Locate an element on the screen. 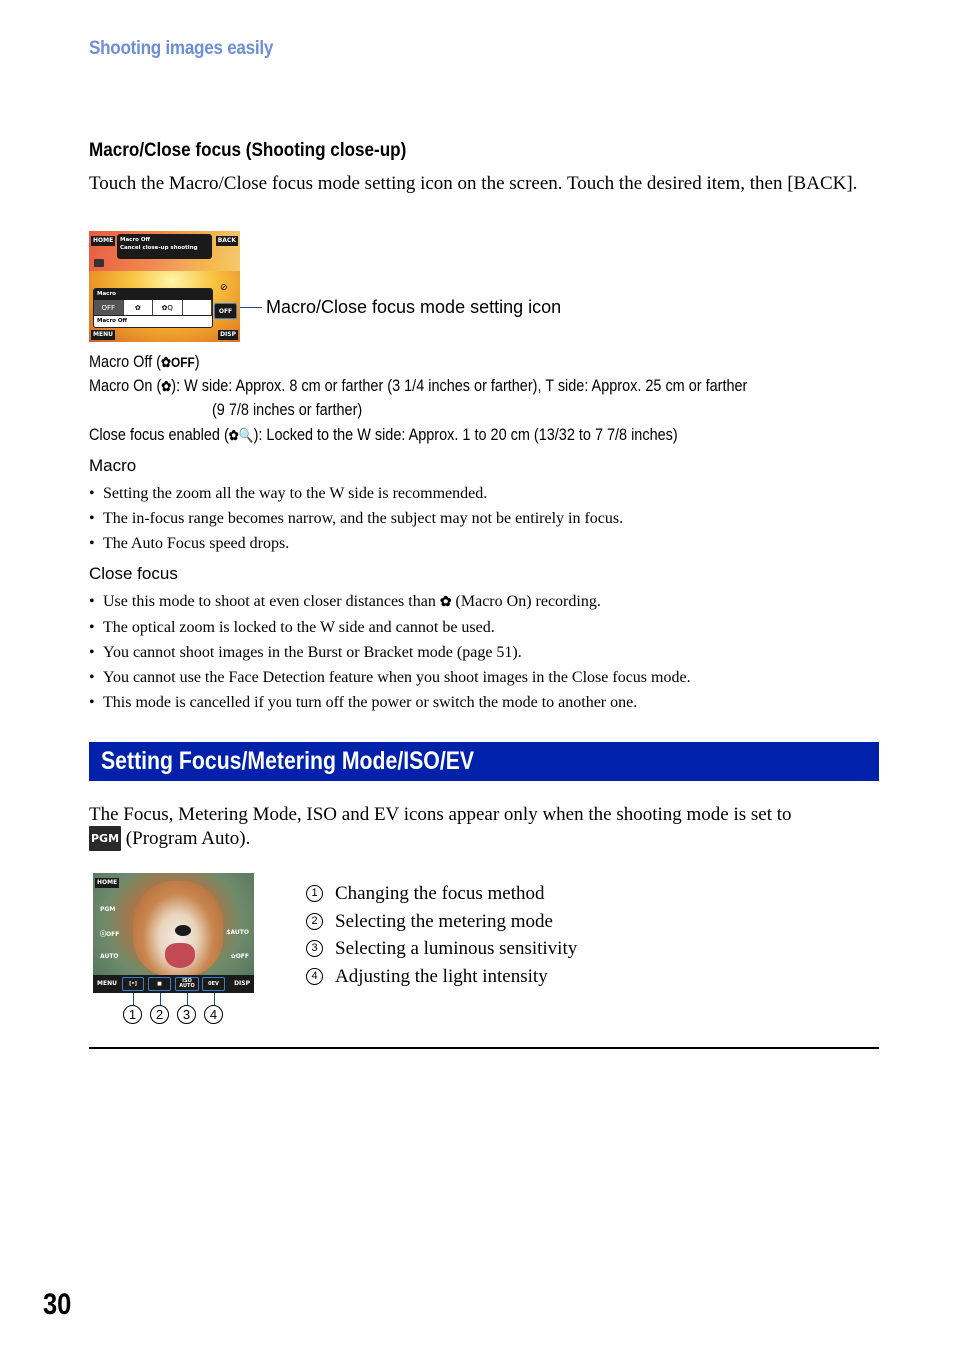 The image size is (954, 1357). feature-text: Changing the focus method is located at coordinates (440, 893).